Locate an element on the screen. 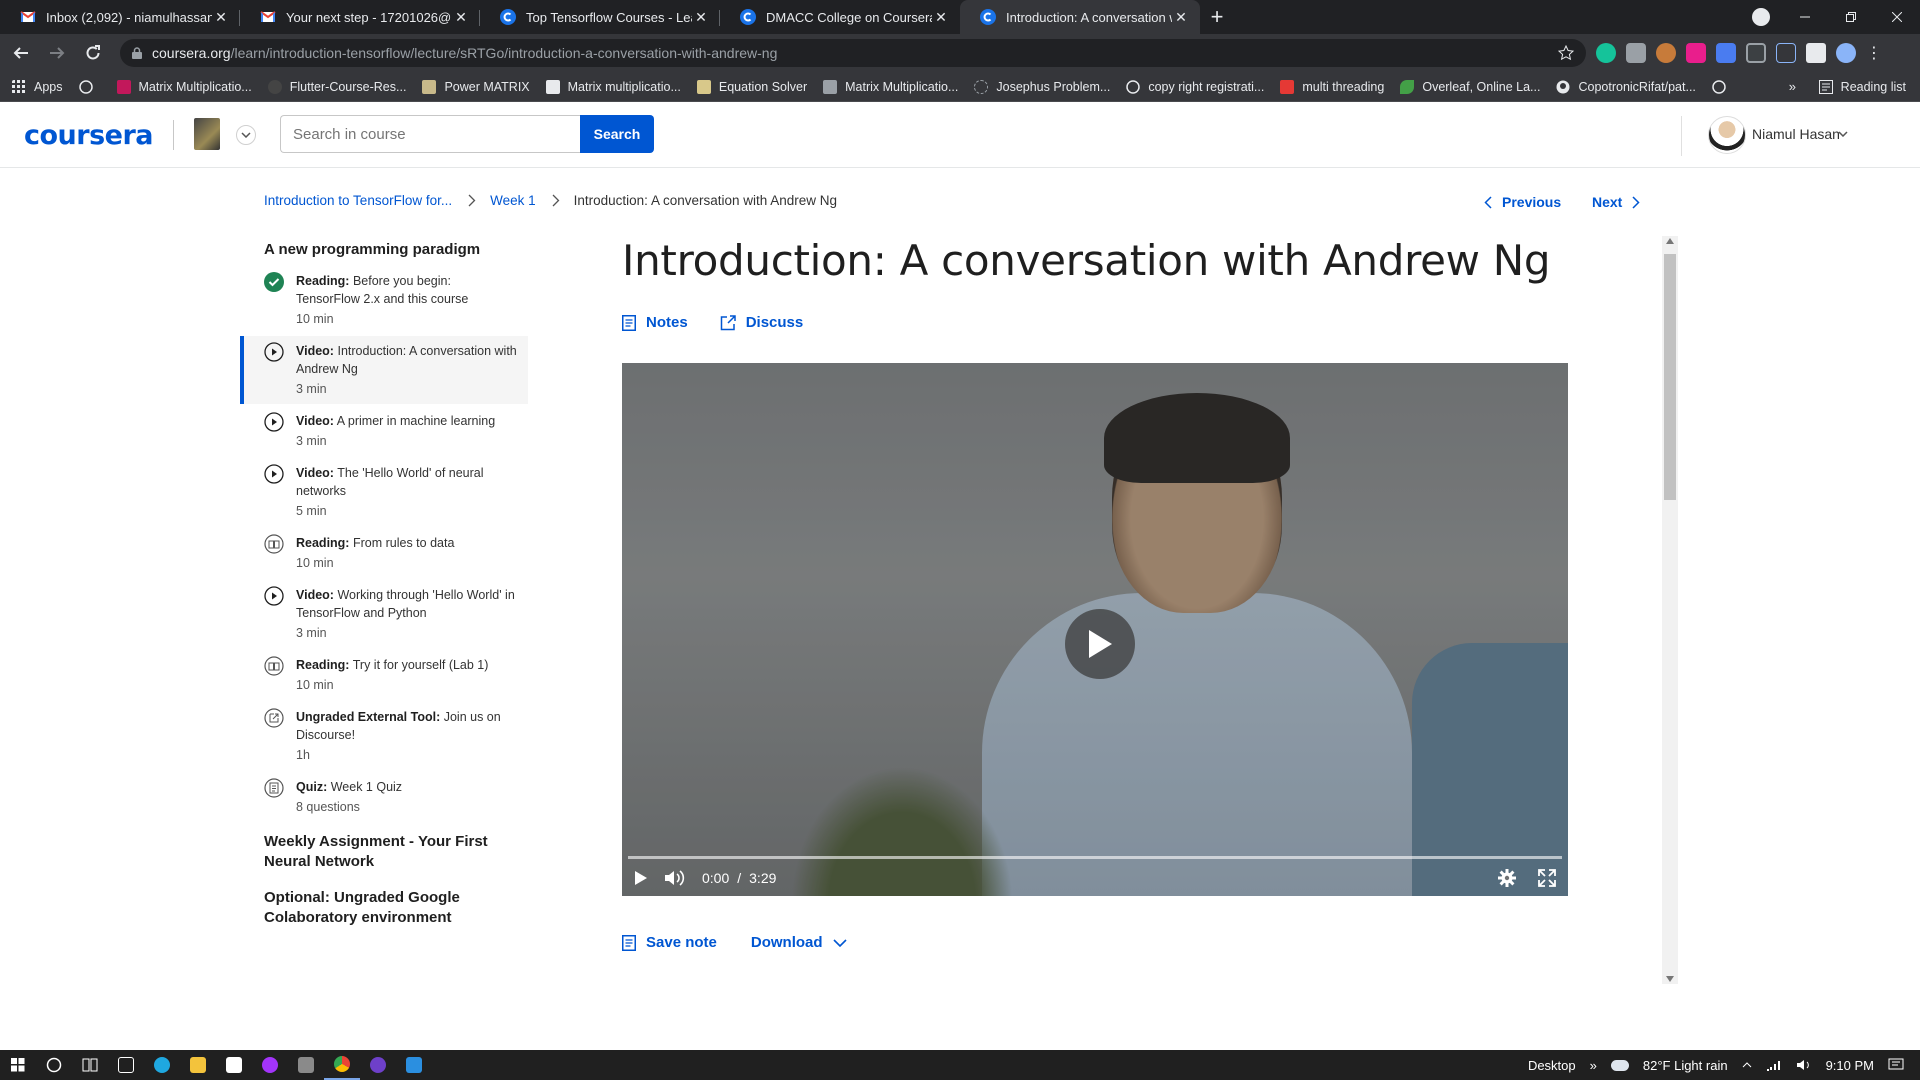 The height and width of the screenshot is (1080, 1920). browser-tab: DMACC College on Coursera | Co ✕ is located at coordinates (840, 17).